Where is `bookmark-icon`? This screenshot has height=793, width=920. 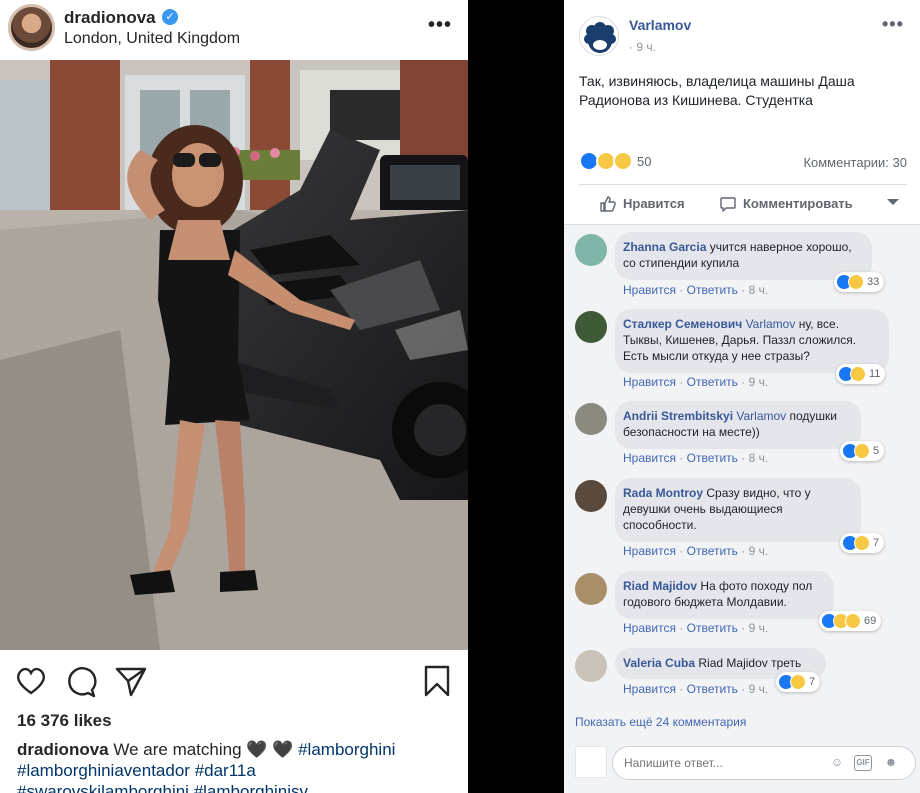
bookmark-icon is located at coordinates (437, 681).